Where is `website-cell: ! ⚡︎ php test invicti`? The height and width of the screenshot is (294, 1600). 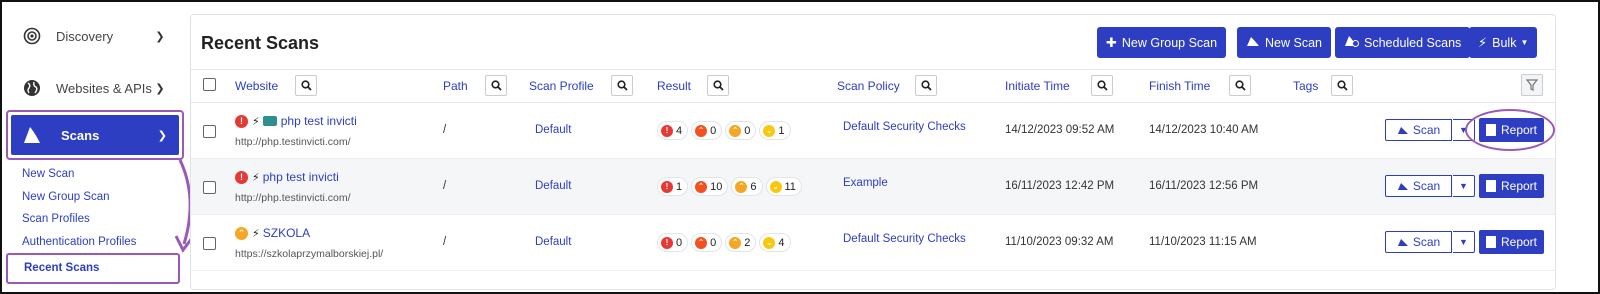
website-cell: ! ⚡︎ php test invicti is located at coordinates (296, 121).